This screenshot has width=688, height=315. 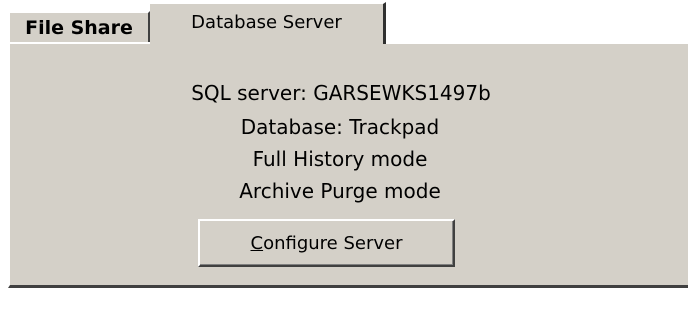 I want to click on sql-server-info: SQL server: GARSEWKS1497b, so click(x=341, y=93).